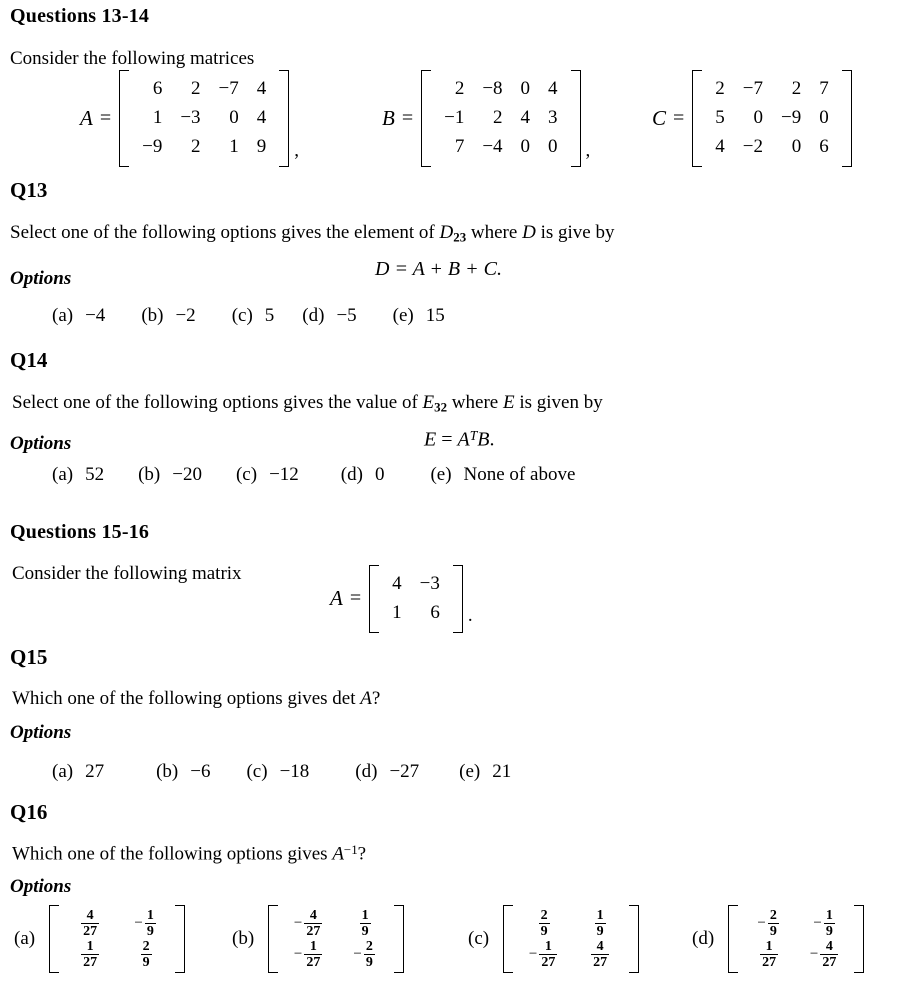  What do you see at coordinates (78, 316) in the screenshot?
I see `q13-option-a: (a) −4` at bounding box center [78, 316].